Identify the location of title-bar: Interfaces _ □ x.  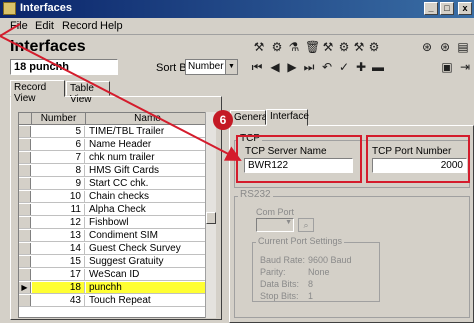
(237, 9).